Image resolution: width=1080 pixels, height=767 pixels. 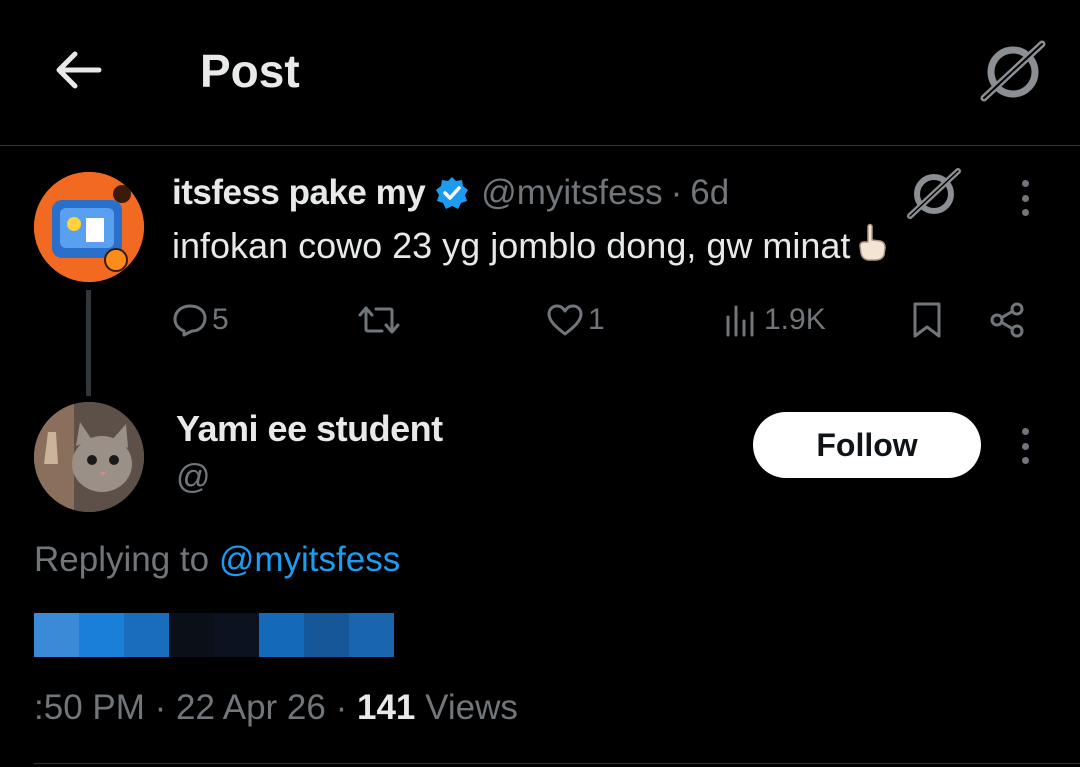 I want to click on pointing-up-emoji, so click(x=872, y=246).